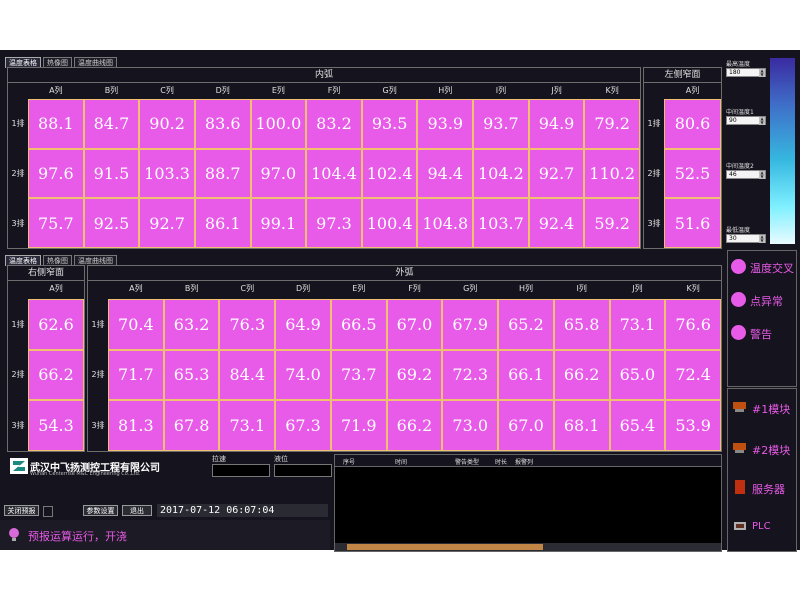  What do you see at coordinates (21, 510) in the screenshot?
I see `close-forecast-button: 关闭预报` at bounding box center [21, 510].